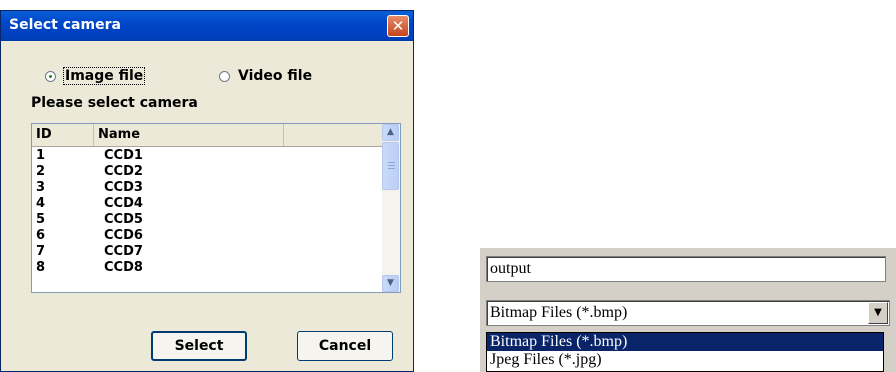 The width and height of the screenshot is (896, 372). Describe the element at coordinates (123, 251) in the screenshot. I see `cell-name: CCD7` at that location.